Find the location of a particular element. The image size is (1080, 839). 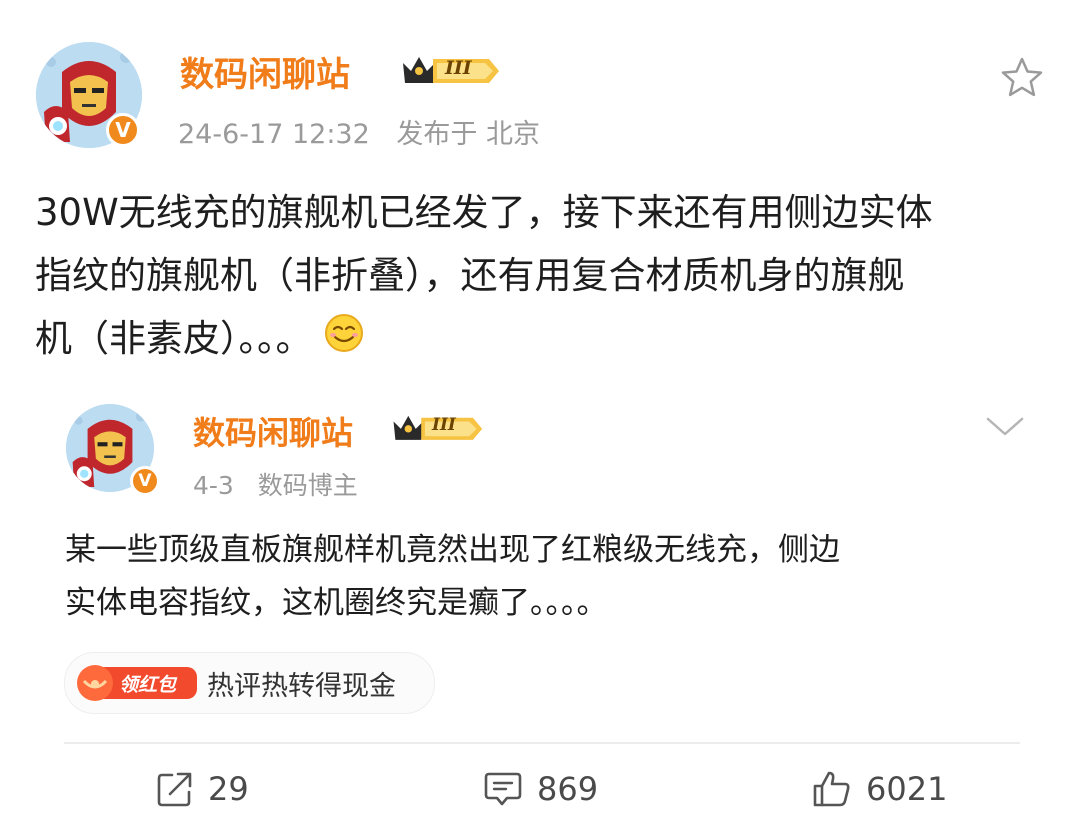

red-packet-badge-label: 领红包 is located at coordinates (148, 685).